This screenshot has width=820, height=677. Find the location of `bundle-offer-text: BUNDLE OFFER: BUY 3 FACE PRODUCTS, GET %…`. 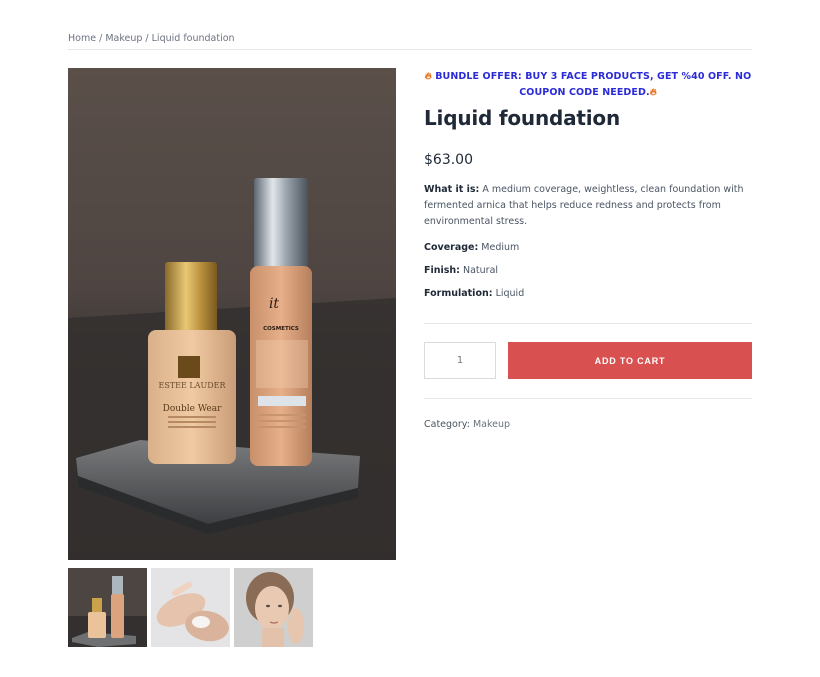

bundle-offer-text: BUNDLE OFFER: BUY 3 FACE PRODUCTS, GET %… is located at coordinates (593, 84).